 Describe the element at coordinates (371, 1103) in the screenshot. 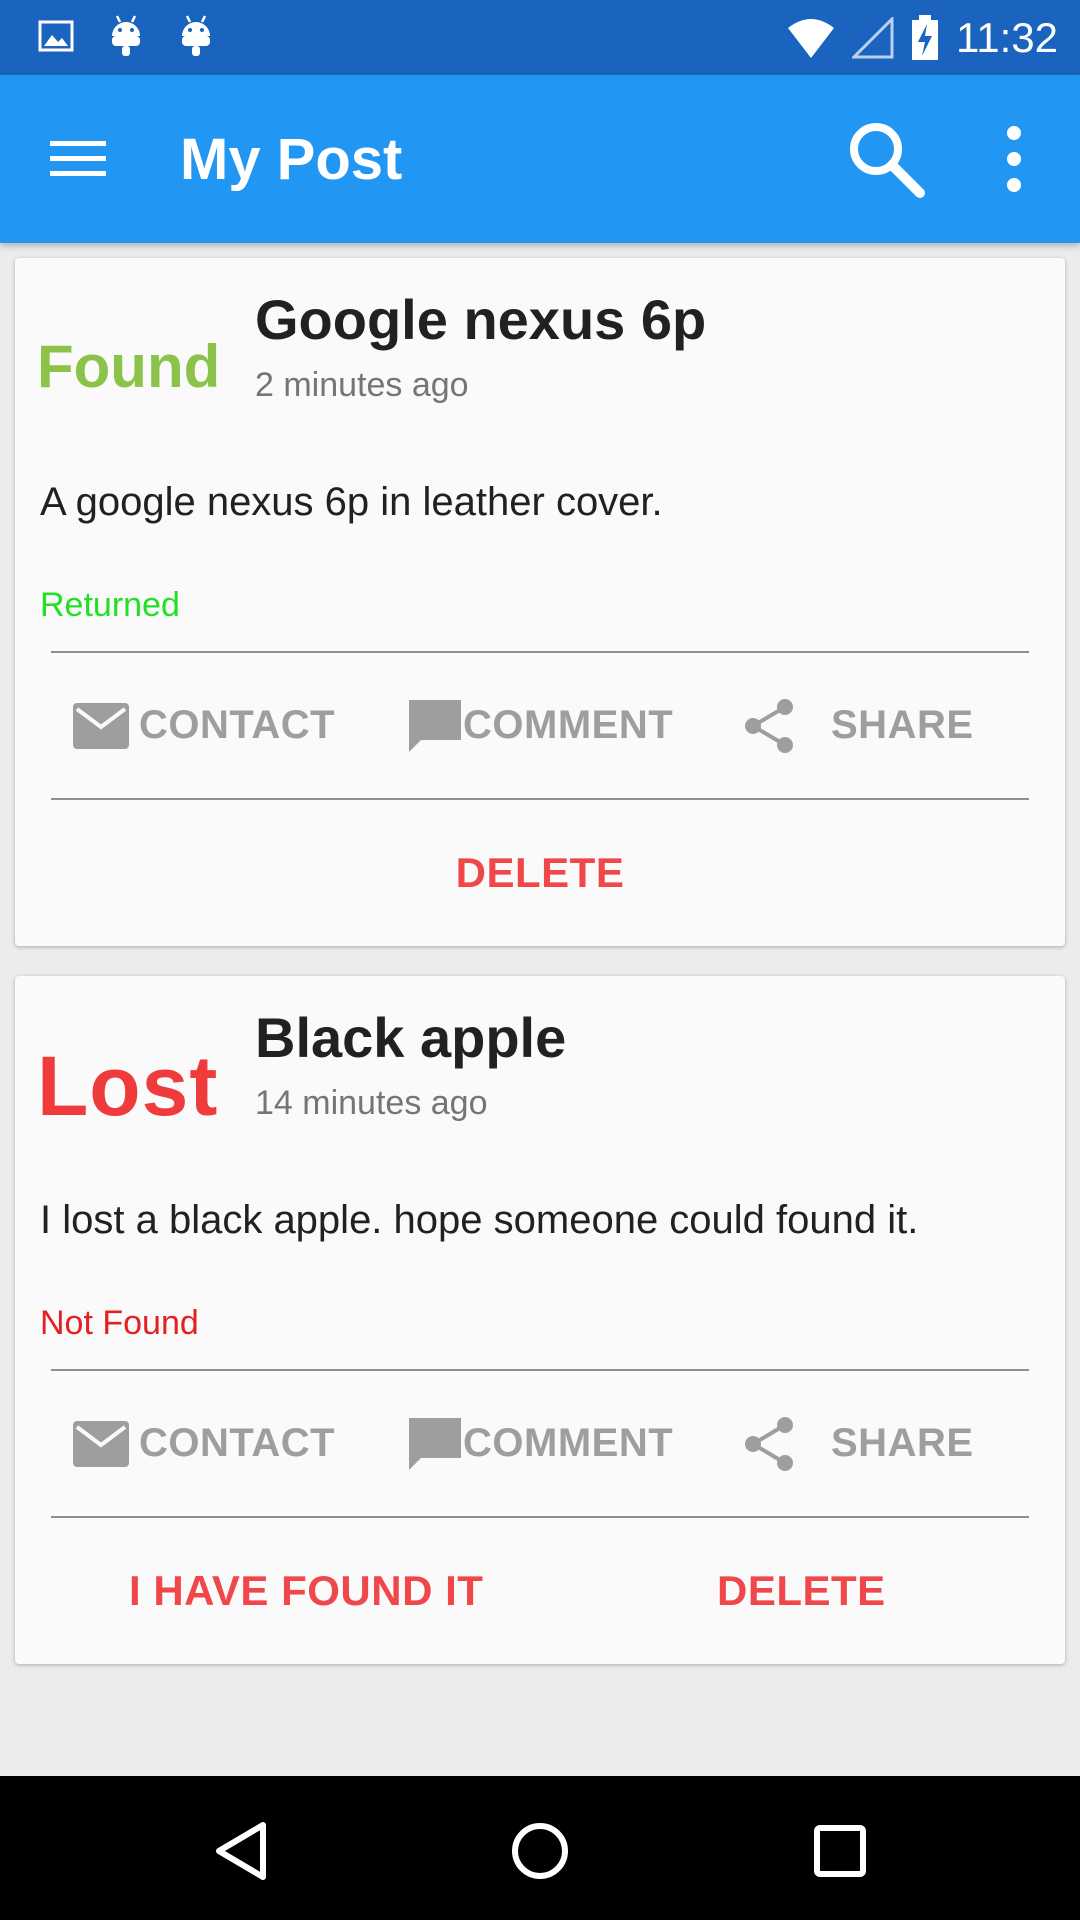

I see `post-timestamp: 14 minutes ago` at that location.